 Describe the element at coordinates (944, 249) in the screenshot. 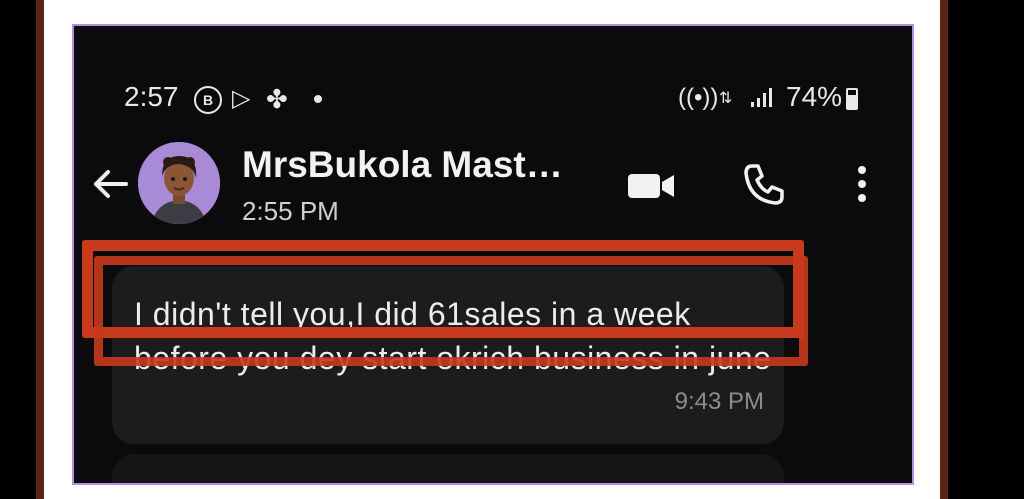

I see `frame-edge-right` at that location.